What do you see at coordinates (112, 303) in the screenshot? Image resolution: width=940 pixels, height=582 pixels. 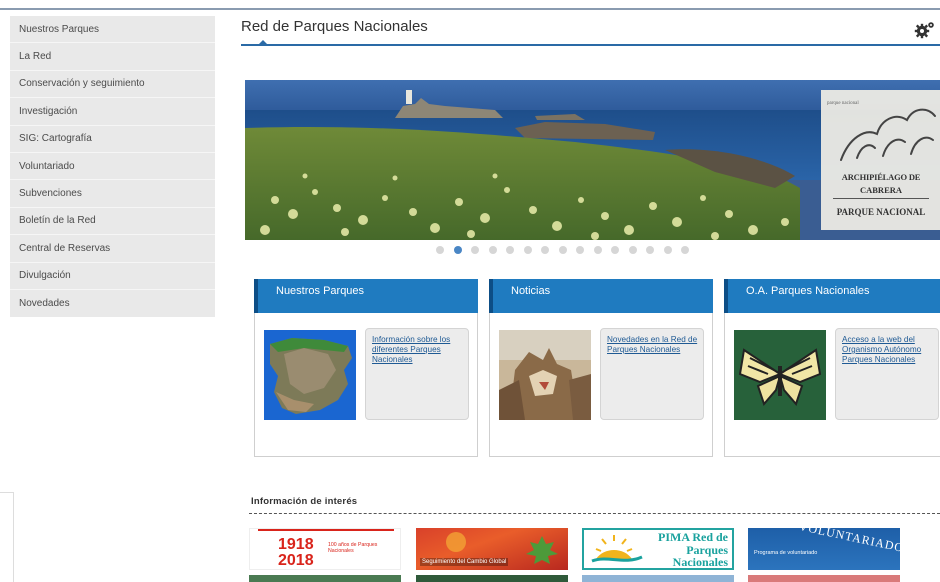 I see `sidebar-item-novedades: Novedades` at bounding box center [112, 303].